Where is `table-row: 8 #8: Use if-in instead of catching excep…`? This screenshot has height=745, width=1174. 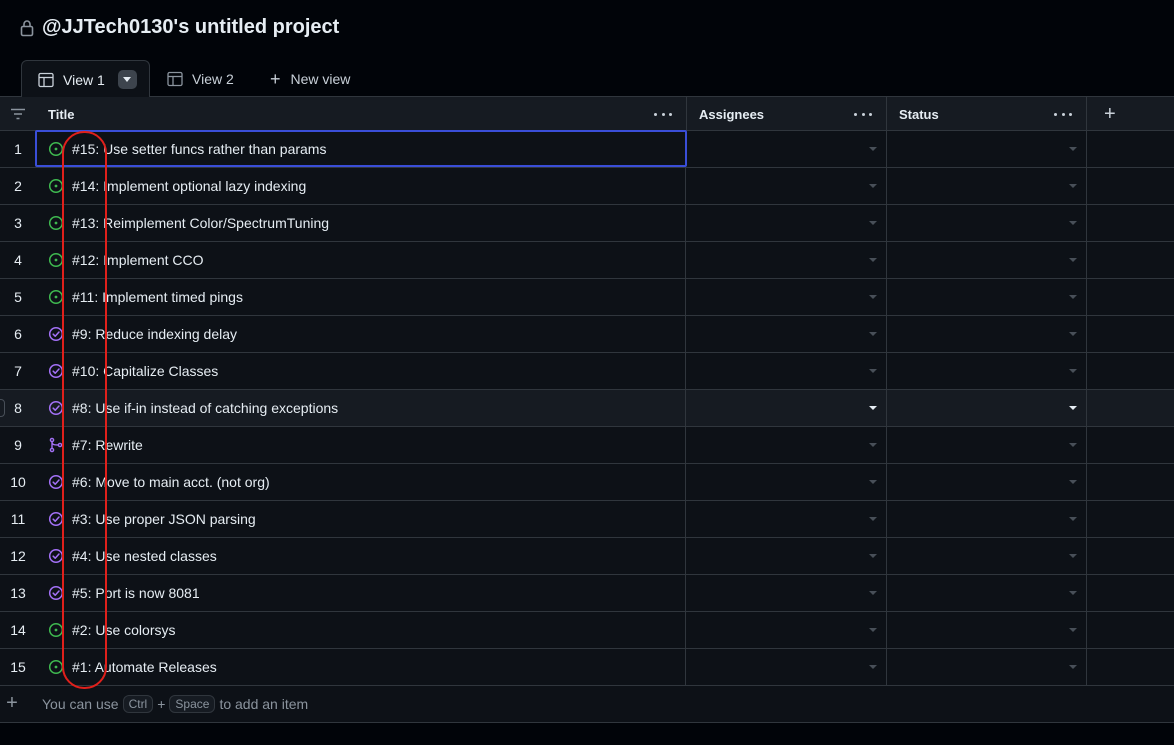 table-row: 8 #8: Use if-in instead of catching excep… is located at coordinates (587, 408).